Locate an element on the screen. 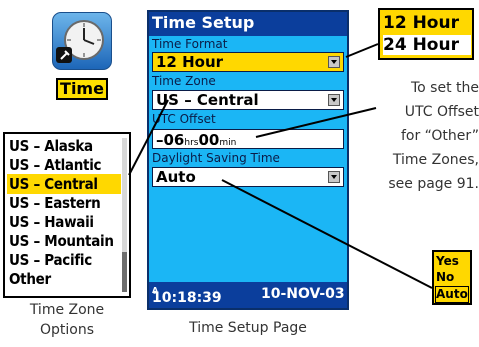 This screenshot has width=479, height=347. clock-icon is located at coordinates (82, 41).